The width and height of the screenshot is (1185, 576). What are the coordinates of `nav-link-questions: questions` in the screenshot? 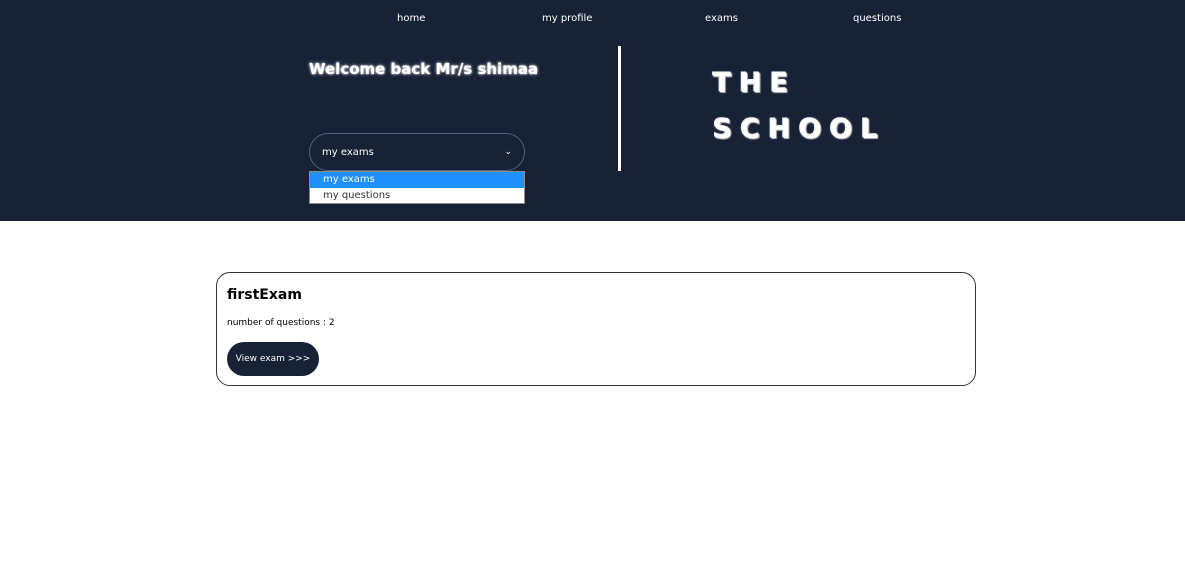 It's located at (877, 18).